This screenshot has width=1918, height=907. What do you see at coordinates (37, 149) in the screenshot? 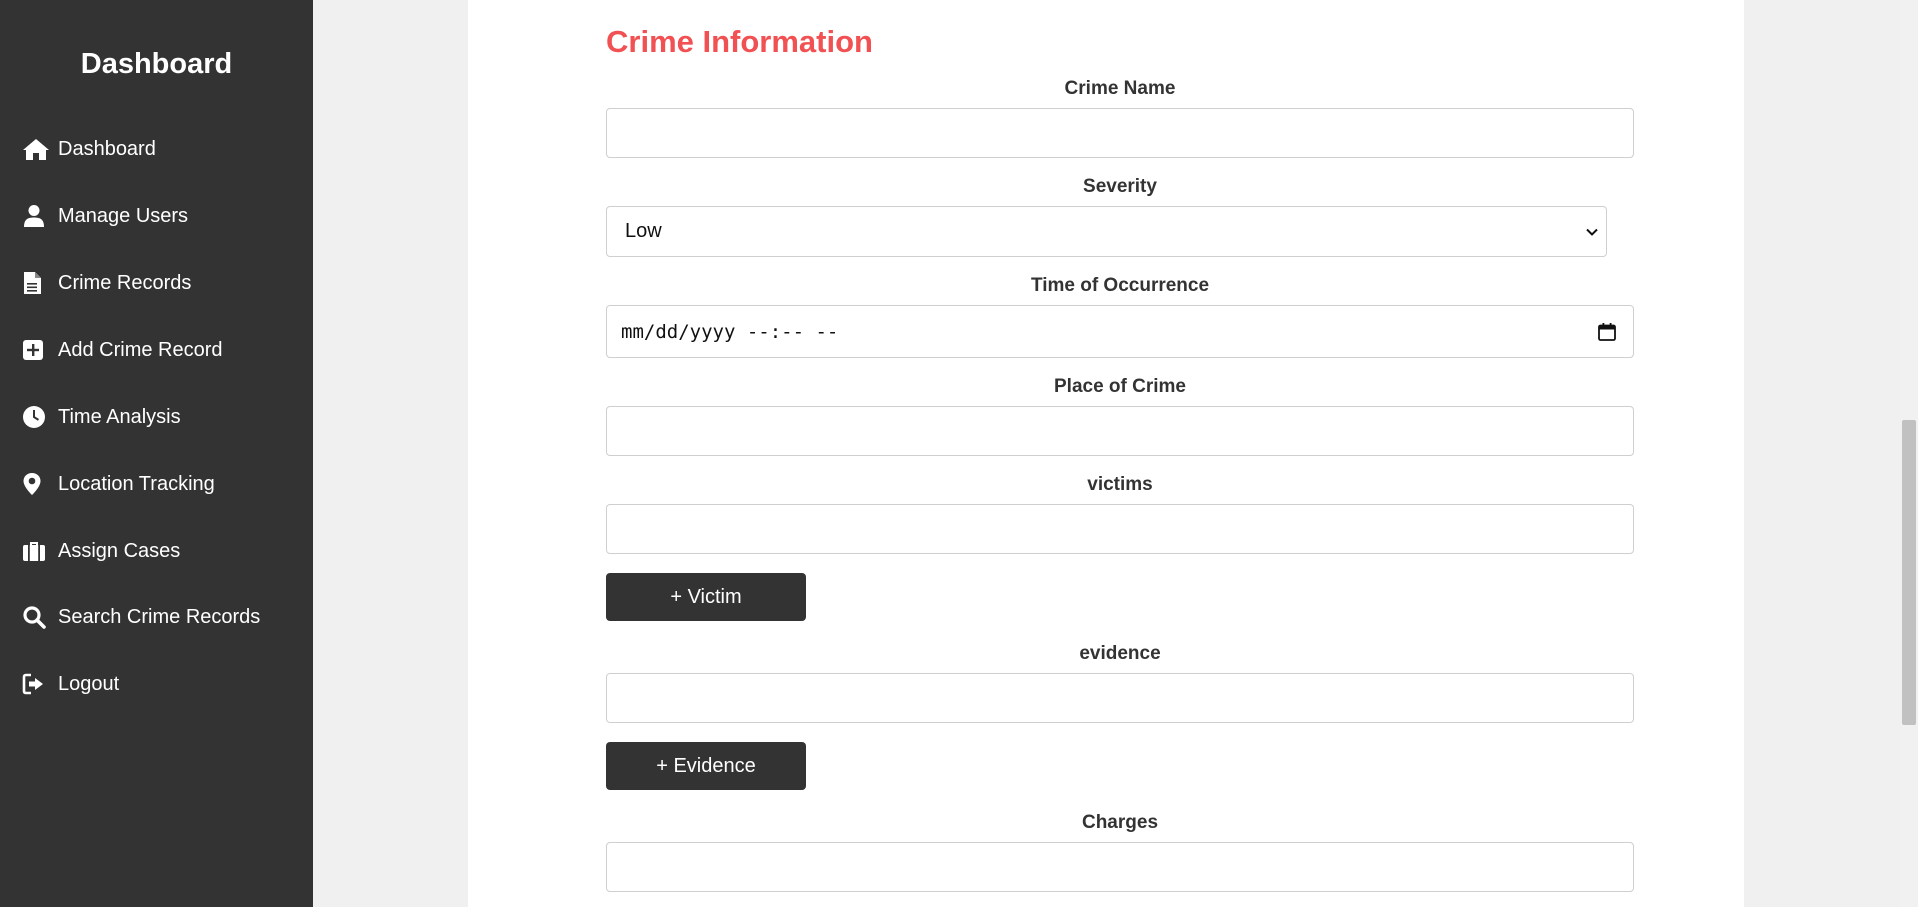
I see `home-icon` at bounding box center [37, 149].